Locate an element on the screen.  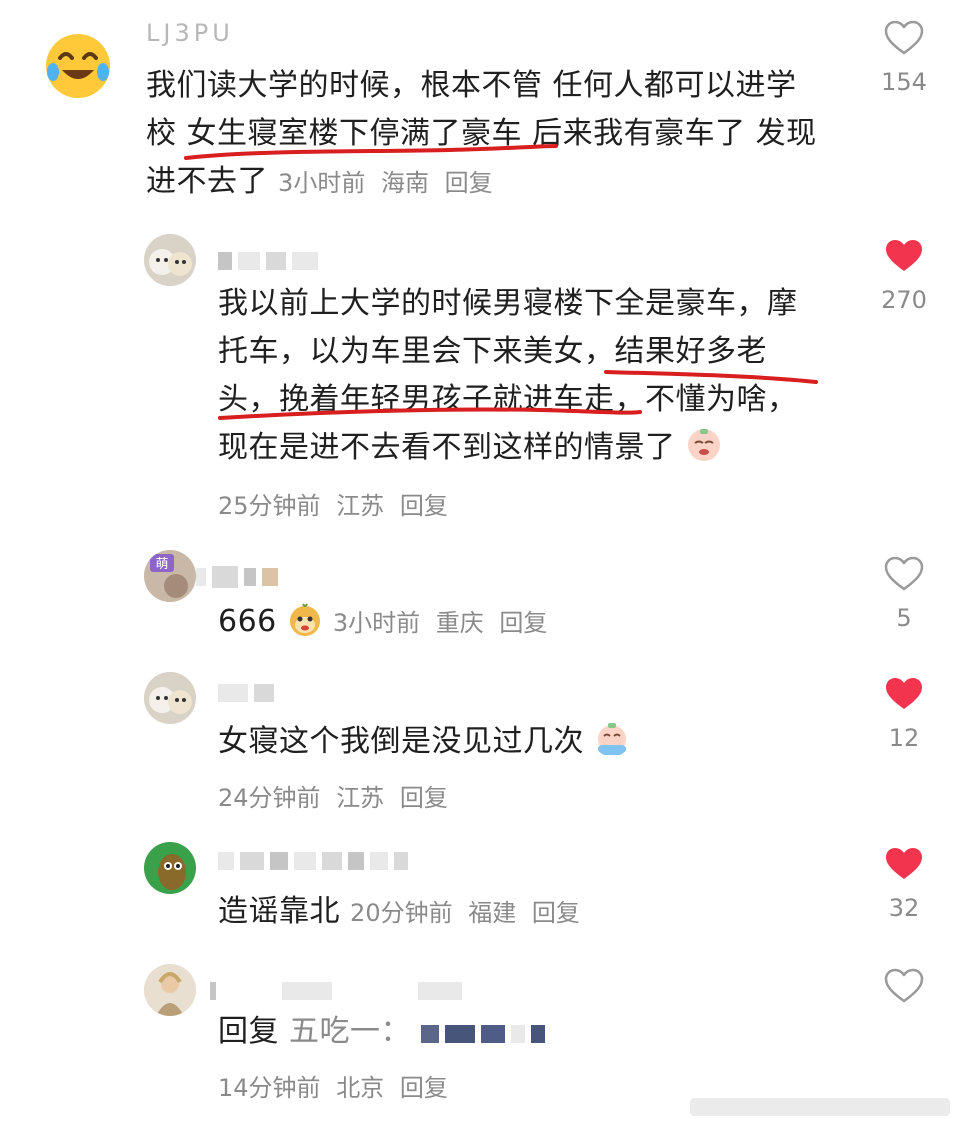
comment-meta: 24分钟前 江苏 回复 is located at coordinates (333, 798).